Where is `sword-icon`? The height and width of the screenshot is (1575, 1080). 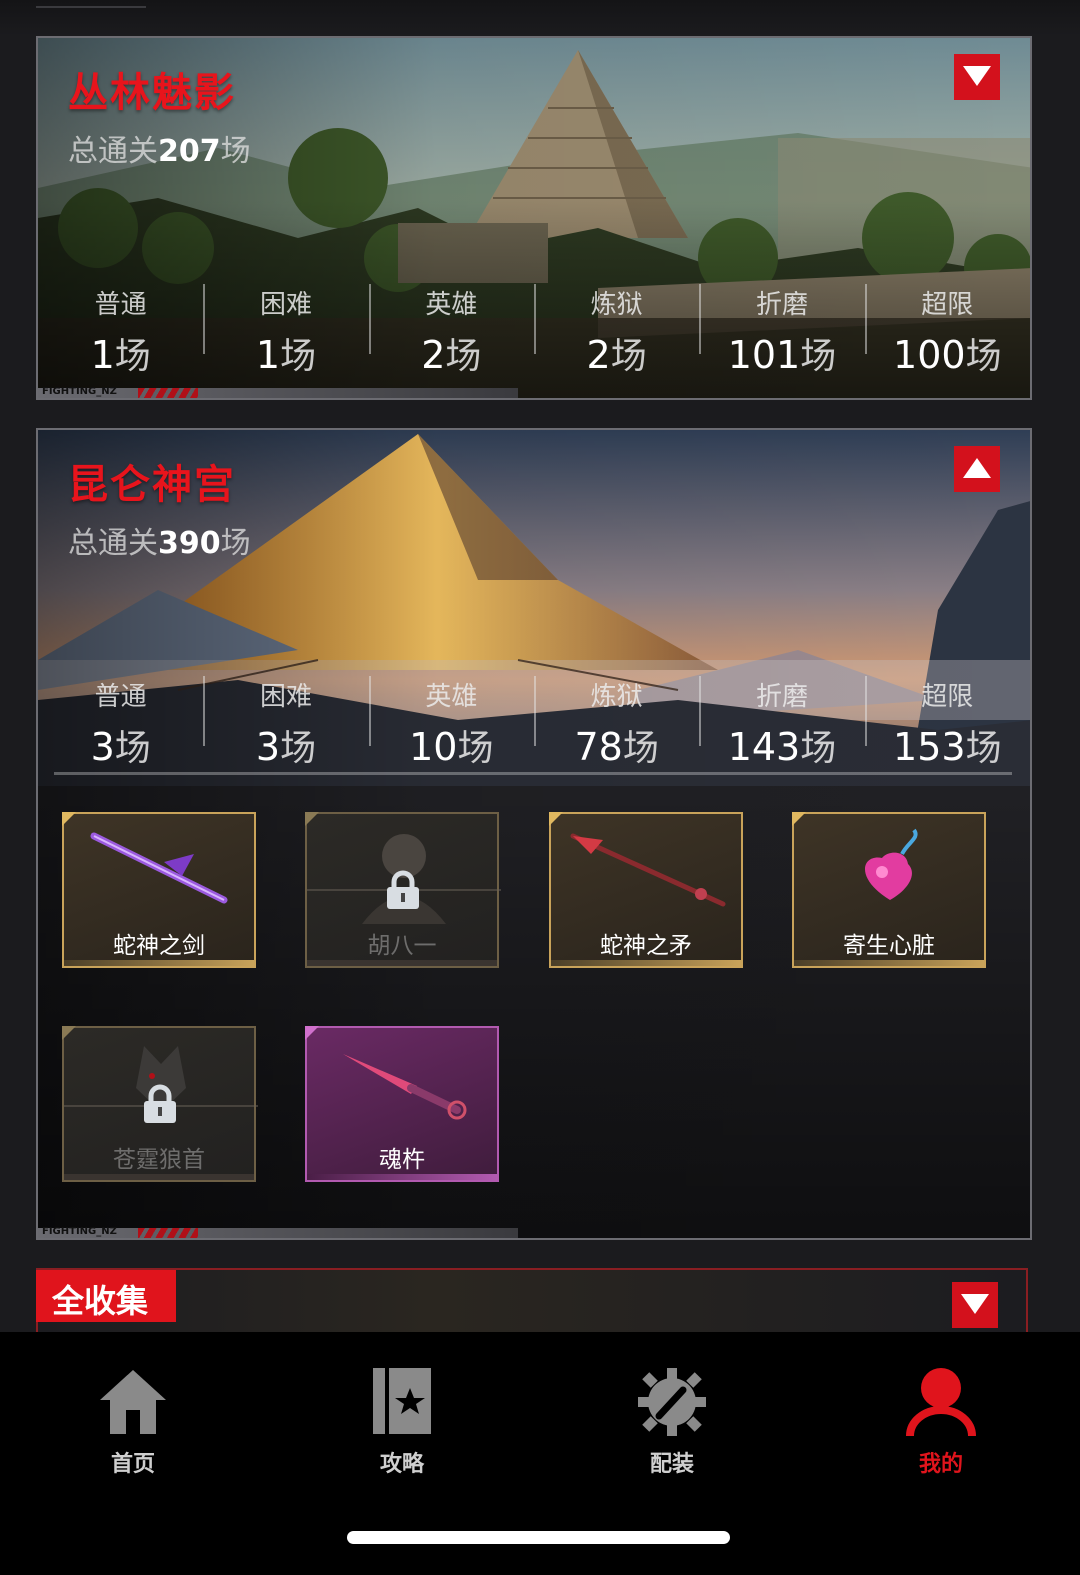
sword-icon is located at coordinates (159, 868).